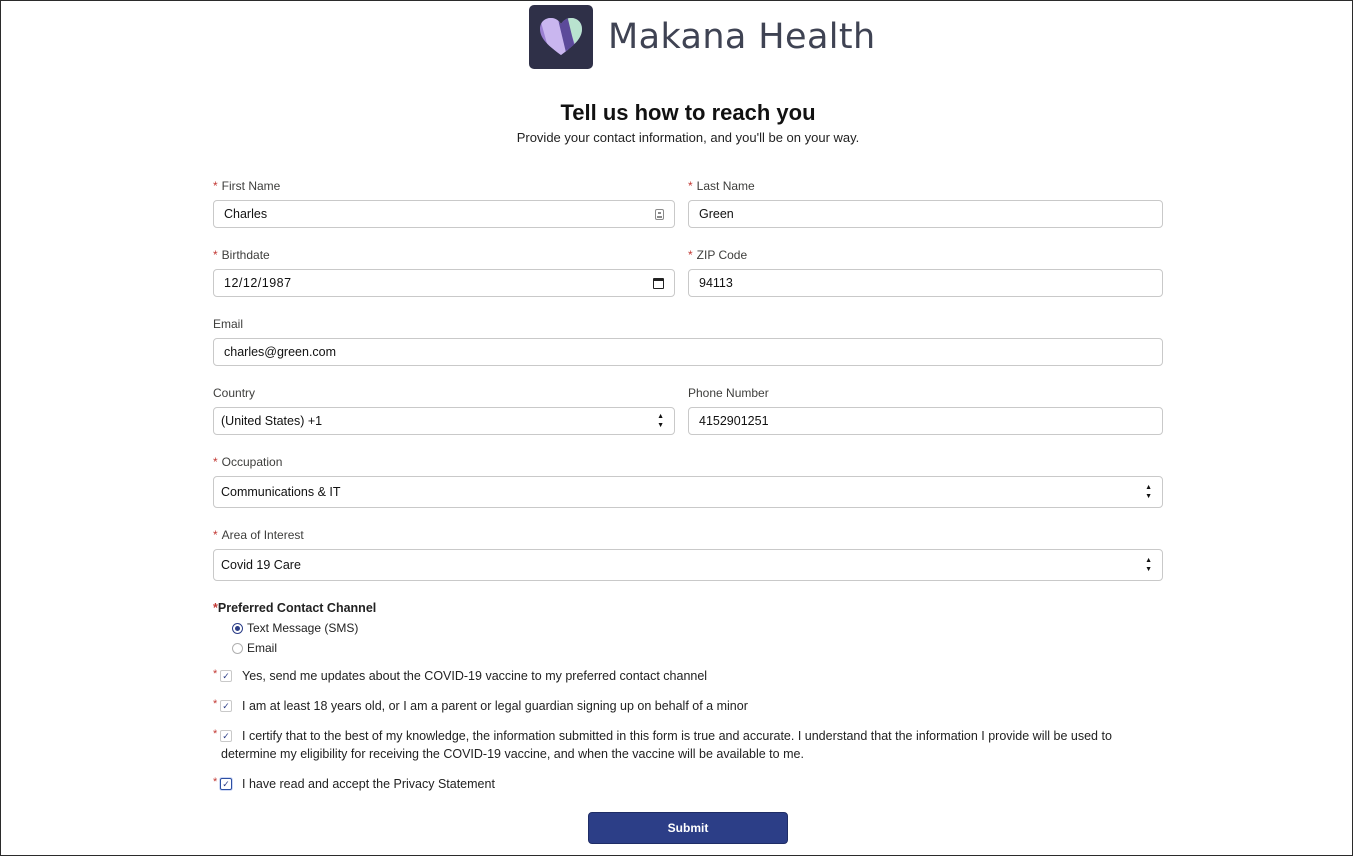  What do you see at coordinates (241, 255) in the screenshot?
I see `birthdate-label: * Birthdate` at bounding box center [241, 255].